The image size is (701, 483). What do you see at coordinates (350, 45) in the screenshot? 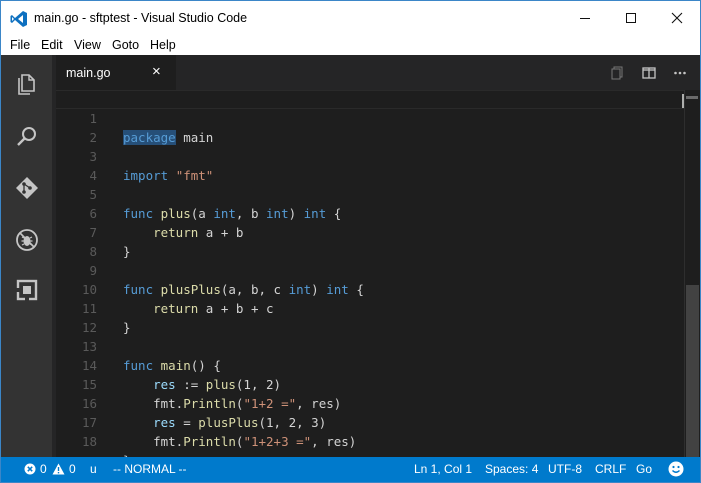
I see `menu-bar: File Edit View Goto Help` at bounding box center [350, 45].